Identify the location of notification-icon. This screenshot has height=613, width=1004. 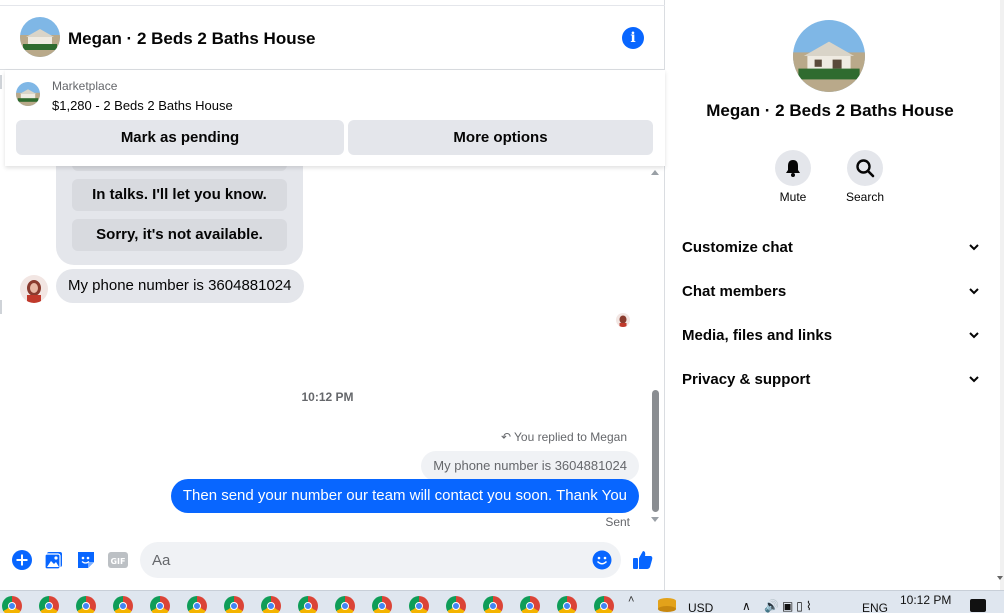
(978, 605).